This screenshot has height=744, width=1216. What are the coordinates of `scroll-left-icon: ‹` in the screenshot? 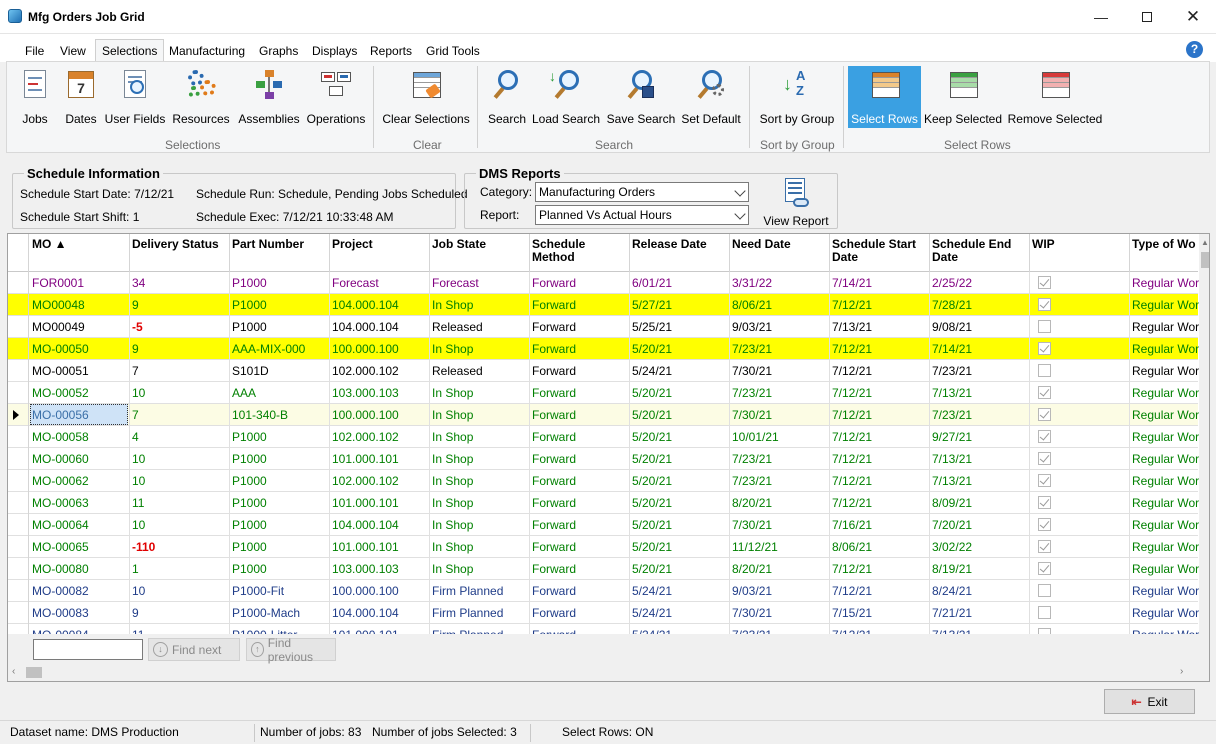 It's located at (13, 671).